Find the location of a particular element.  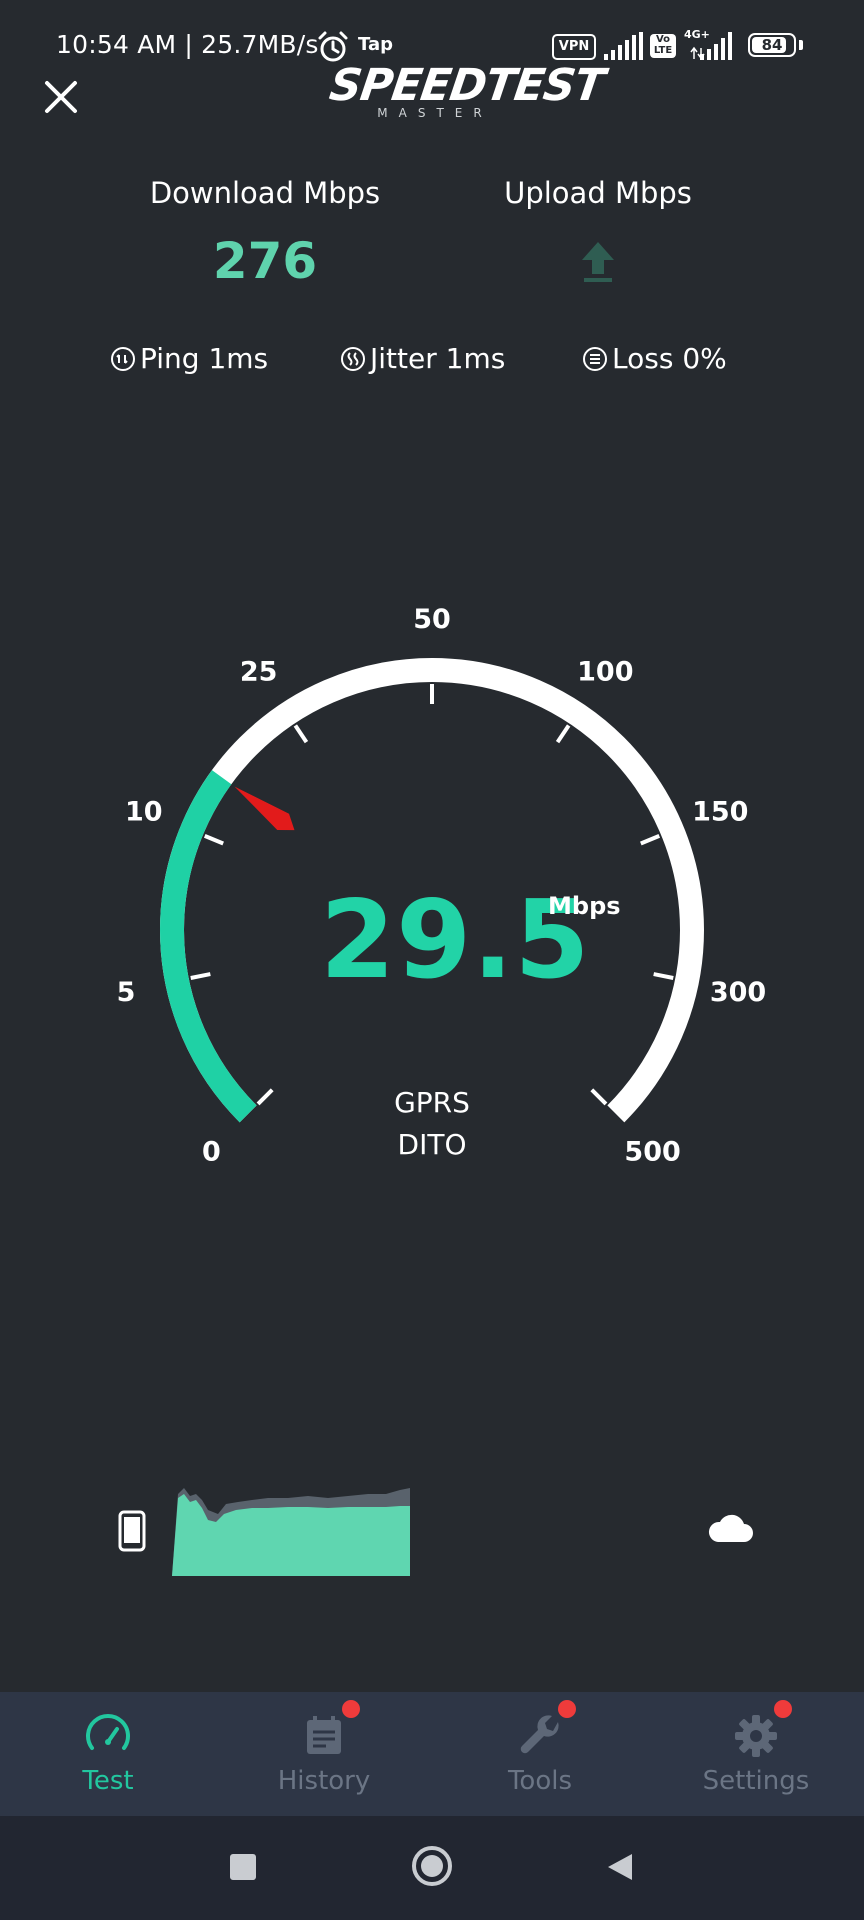

nav-tab-tools: Tools is located at coordinates (540, 1754).